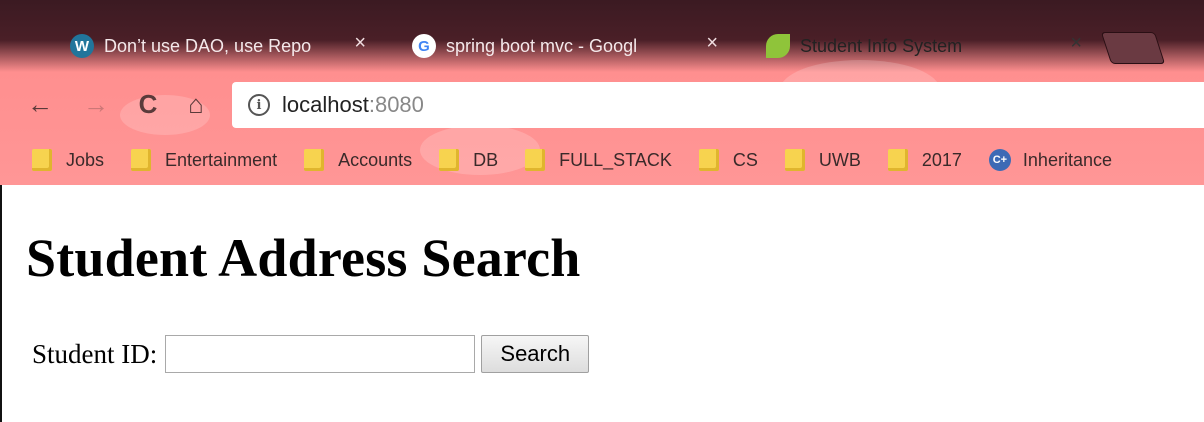 The image size is (1204, 422). What do you see at coordinates (881, 45) in the screenshot?
I see `tab-title: Student Info System` at bounding box center [881, 45].